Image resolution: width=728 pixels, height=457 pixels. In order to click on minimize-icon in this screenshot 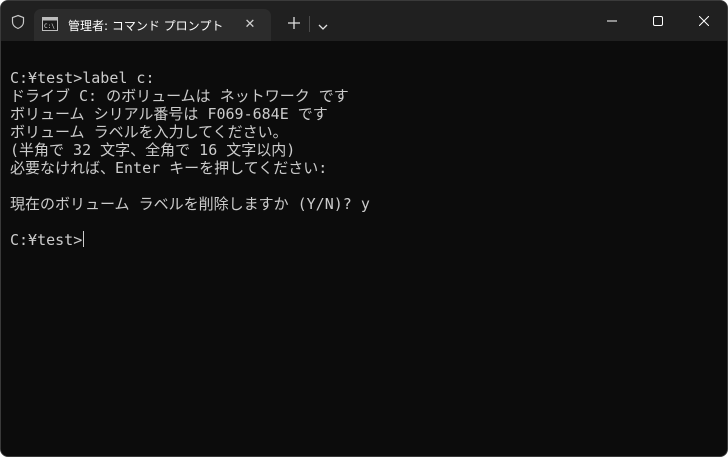, I will do `click(612, 21)`.